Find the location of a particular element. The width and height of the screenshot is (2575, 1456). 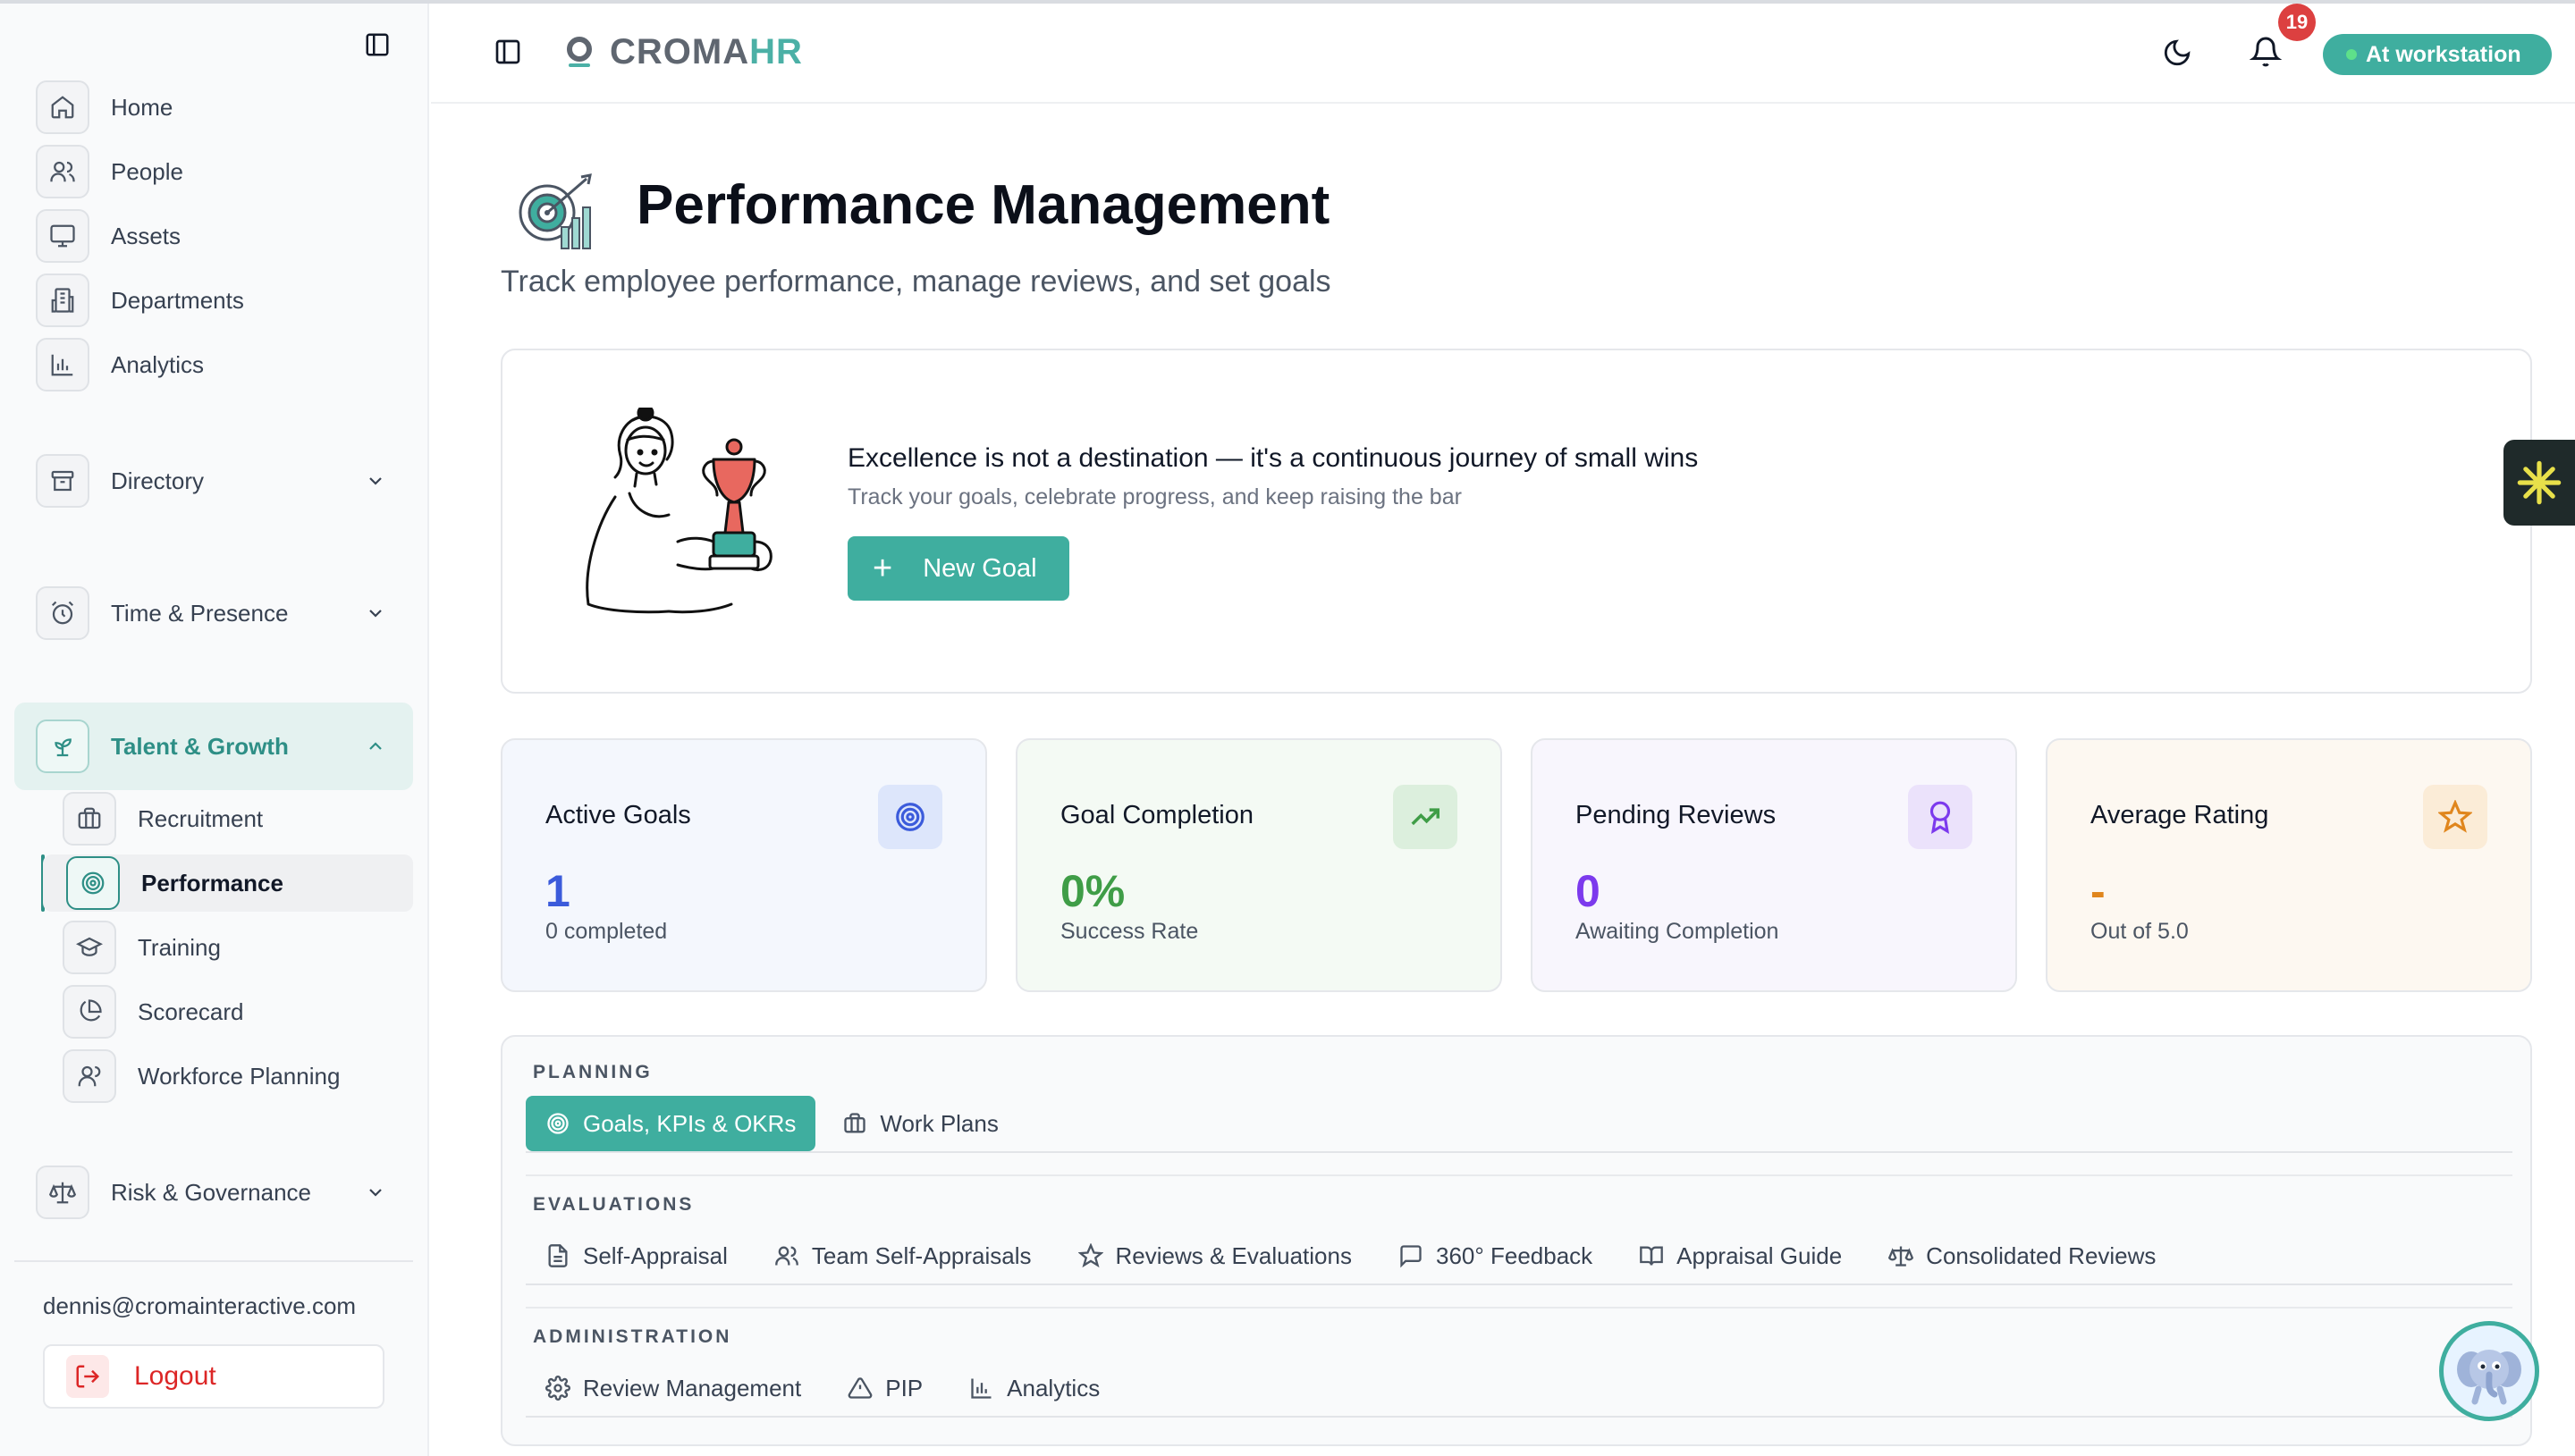

feedback-widget-button is located at coordinates (2539, 483).